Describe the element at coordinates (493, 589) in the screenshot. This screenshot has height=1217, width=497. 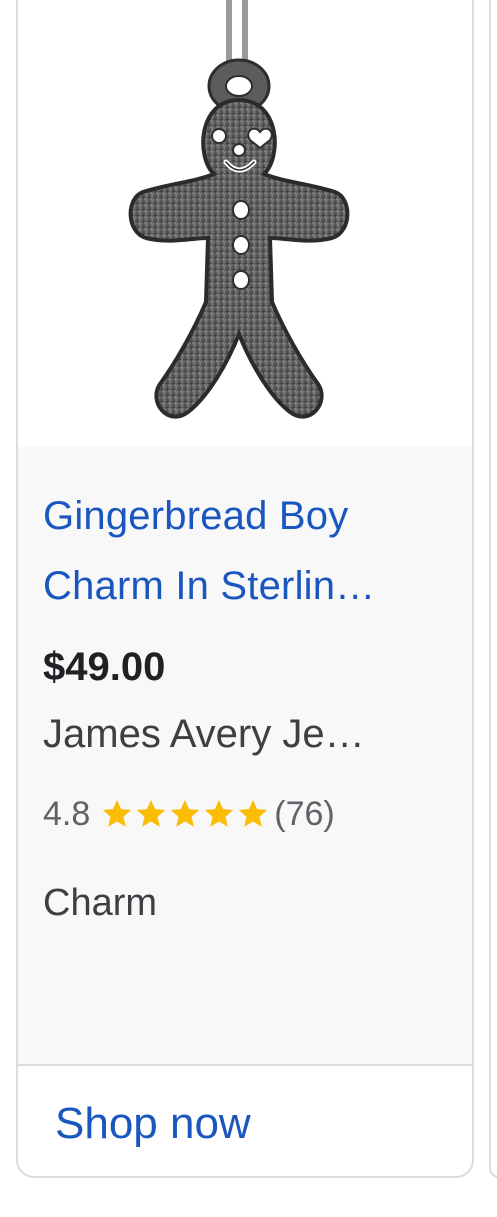
I see `next-product-card` at that location.